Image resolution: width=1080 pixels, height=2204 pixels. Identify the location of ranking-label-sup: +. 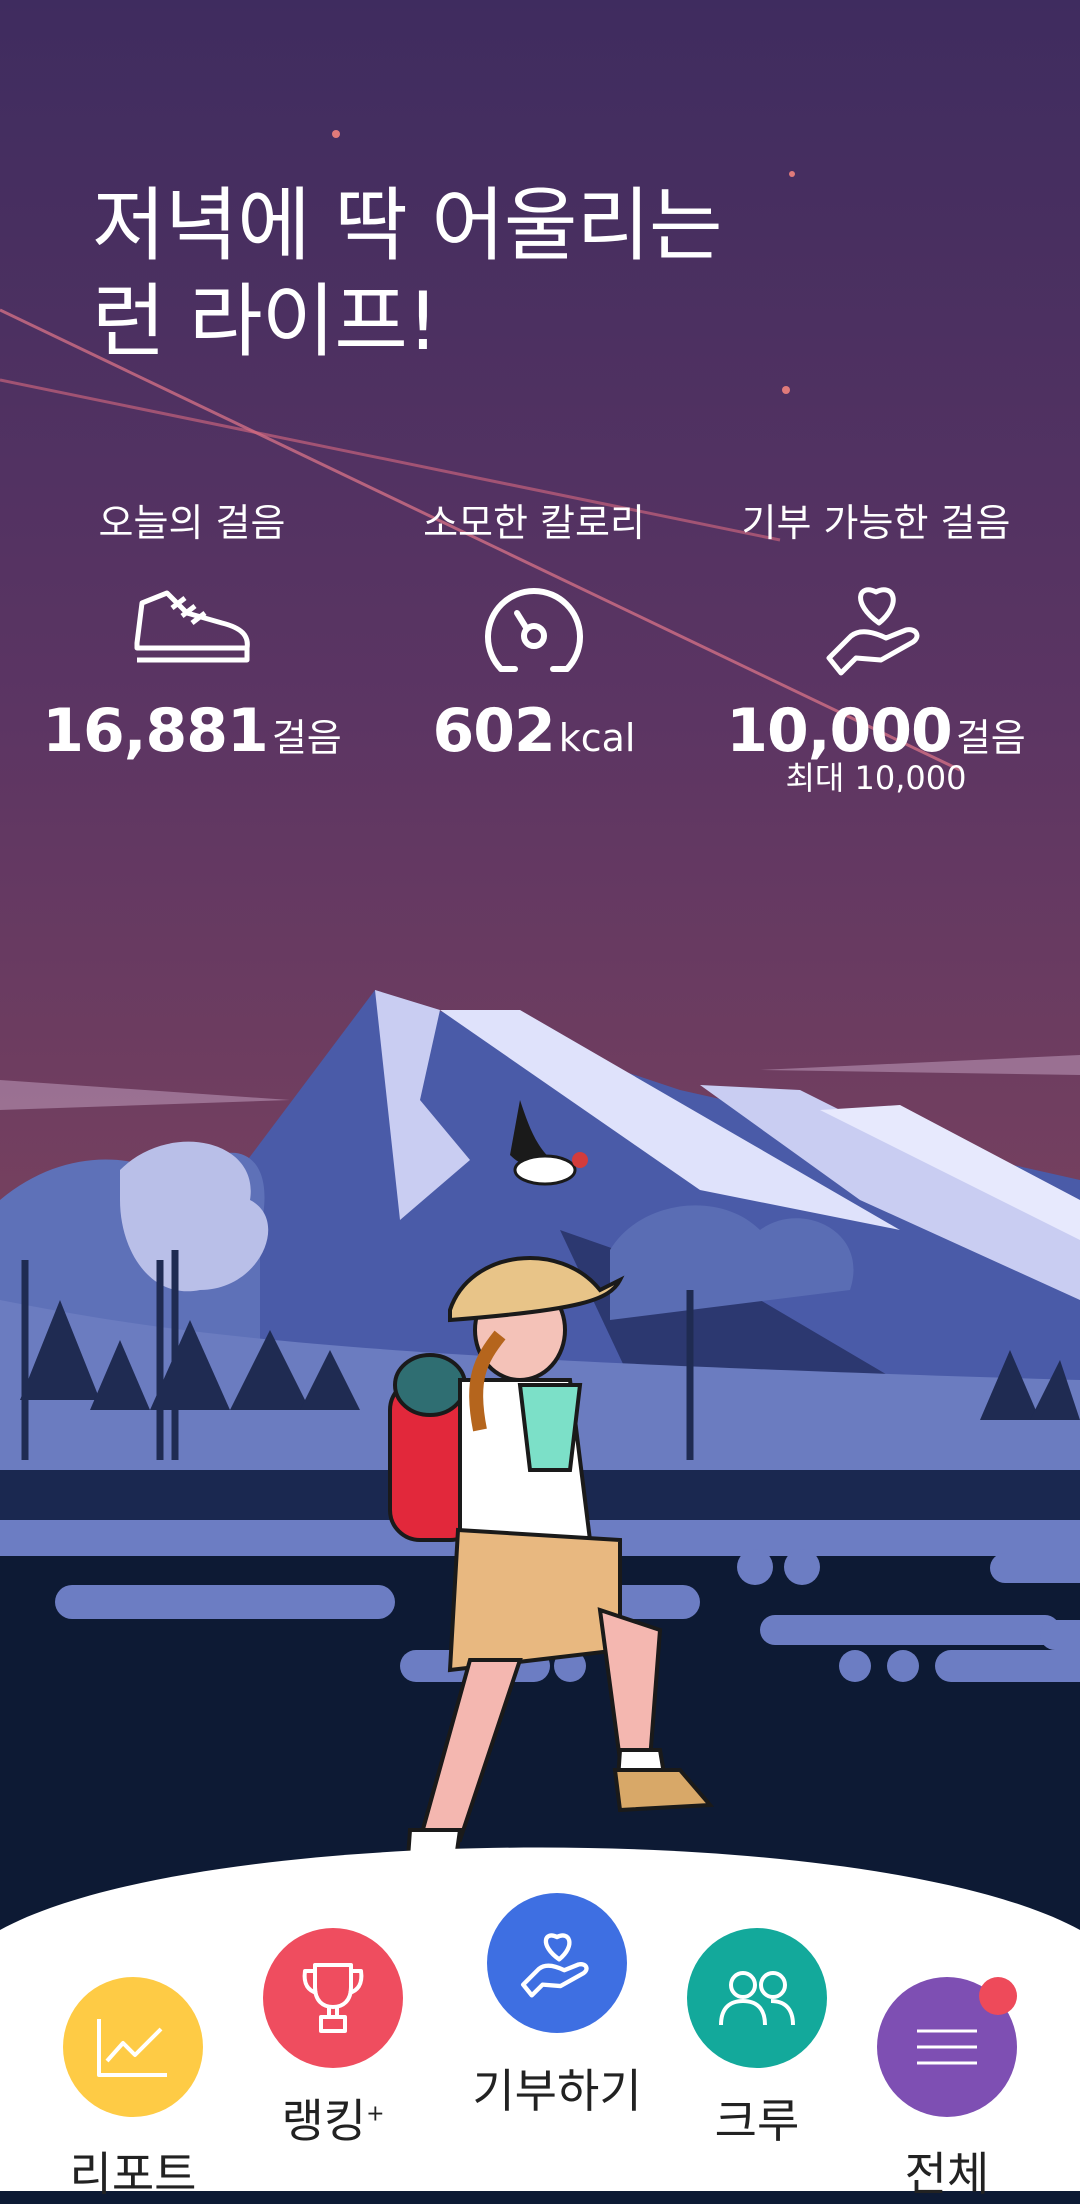
(375, 2114).